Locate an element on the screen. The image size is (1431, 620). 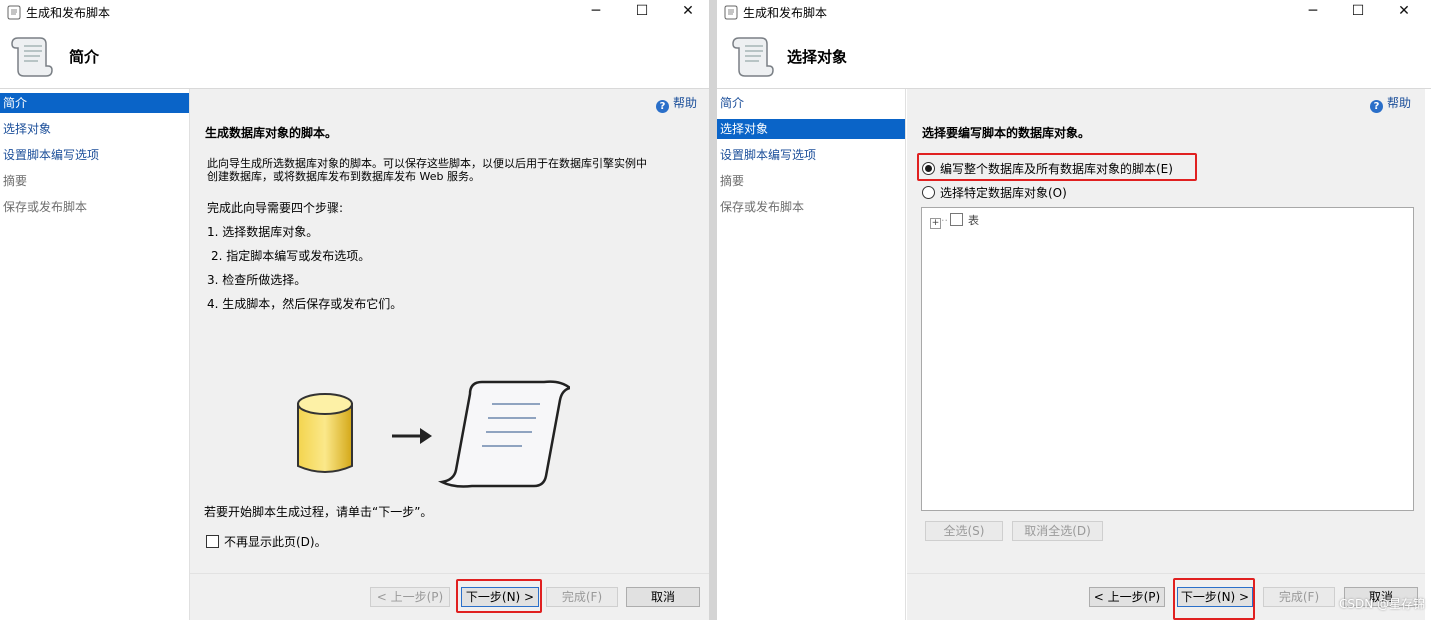
database-icon is located at coordinates (325, 433).